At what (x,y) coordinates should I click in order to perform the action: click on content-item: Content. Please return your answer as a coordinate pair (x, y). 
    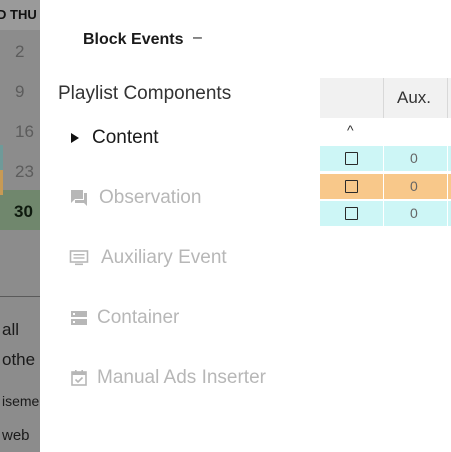
    Looking at the image, I should click on (113, 138).